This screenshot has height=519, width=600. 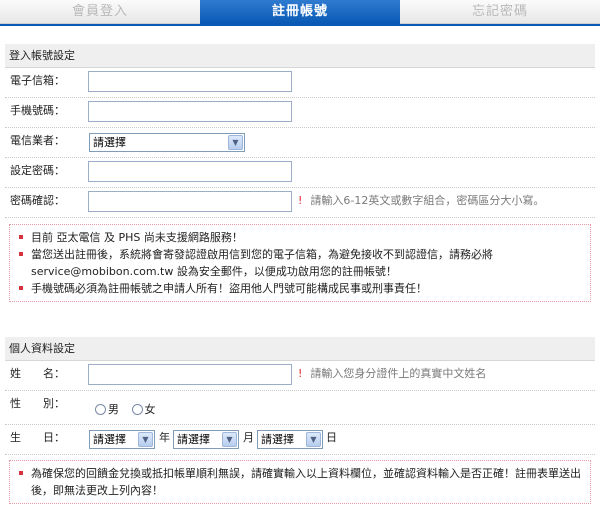 I want to click on tab-register: 註冊帳號, so click(x=300, y=12).